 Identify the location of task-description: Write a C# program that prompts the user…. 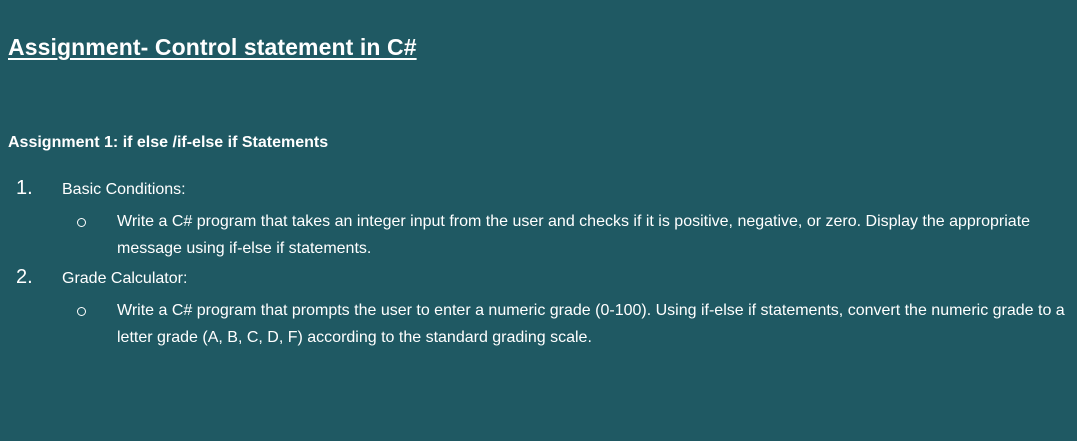
(591, 324).